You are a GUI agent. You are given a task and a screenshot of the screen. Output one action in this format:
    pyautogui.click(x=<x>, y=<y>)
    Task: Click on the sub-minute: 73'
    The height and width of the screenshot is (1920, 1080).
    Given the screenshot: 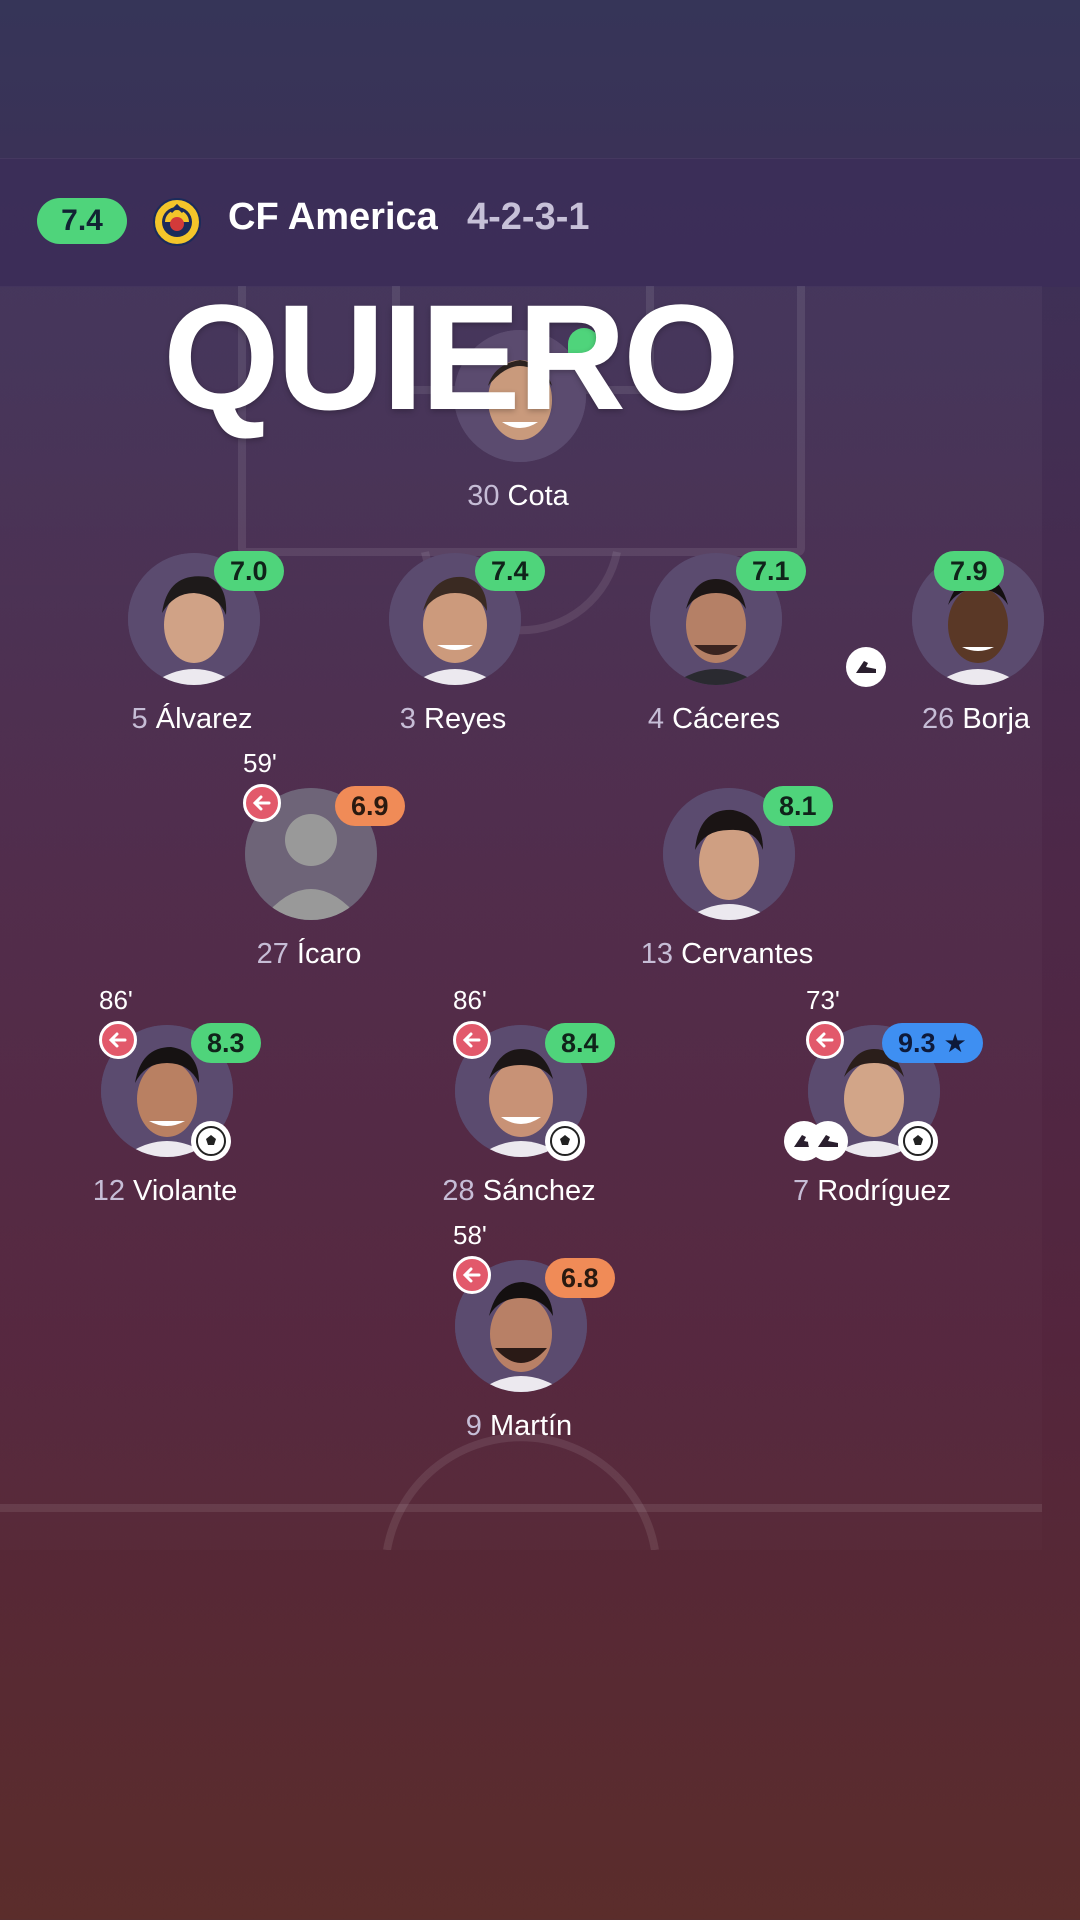 What is the action you would take?
    pyautogui.click(x=823, y=1000)
    